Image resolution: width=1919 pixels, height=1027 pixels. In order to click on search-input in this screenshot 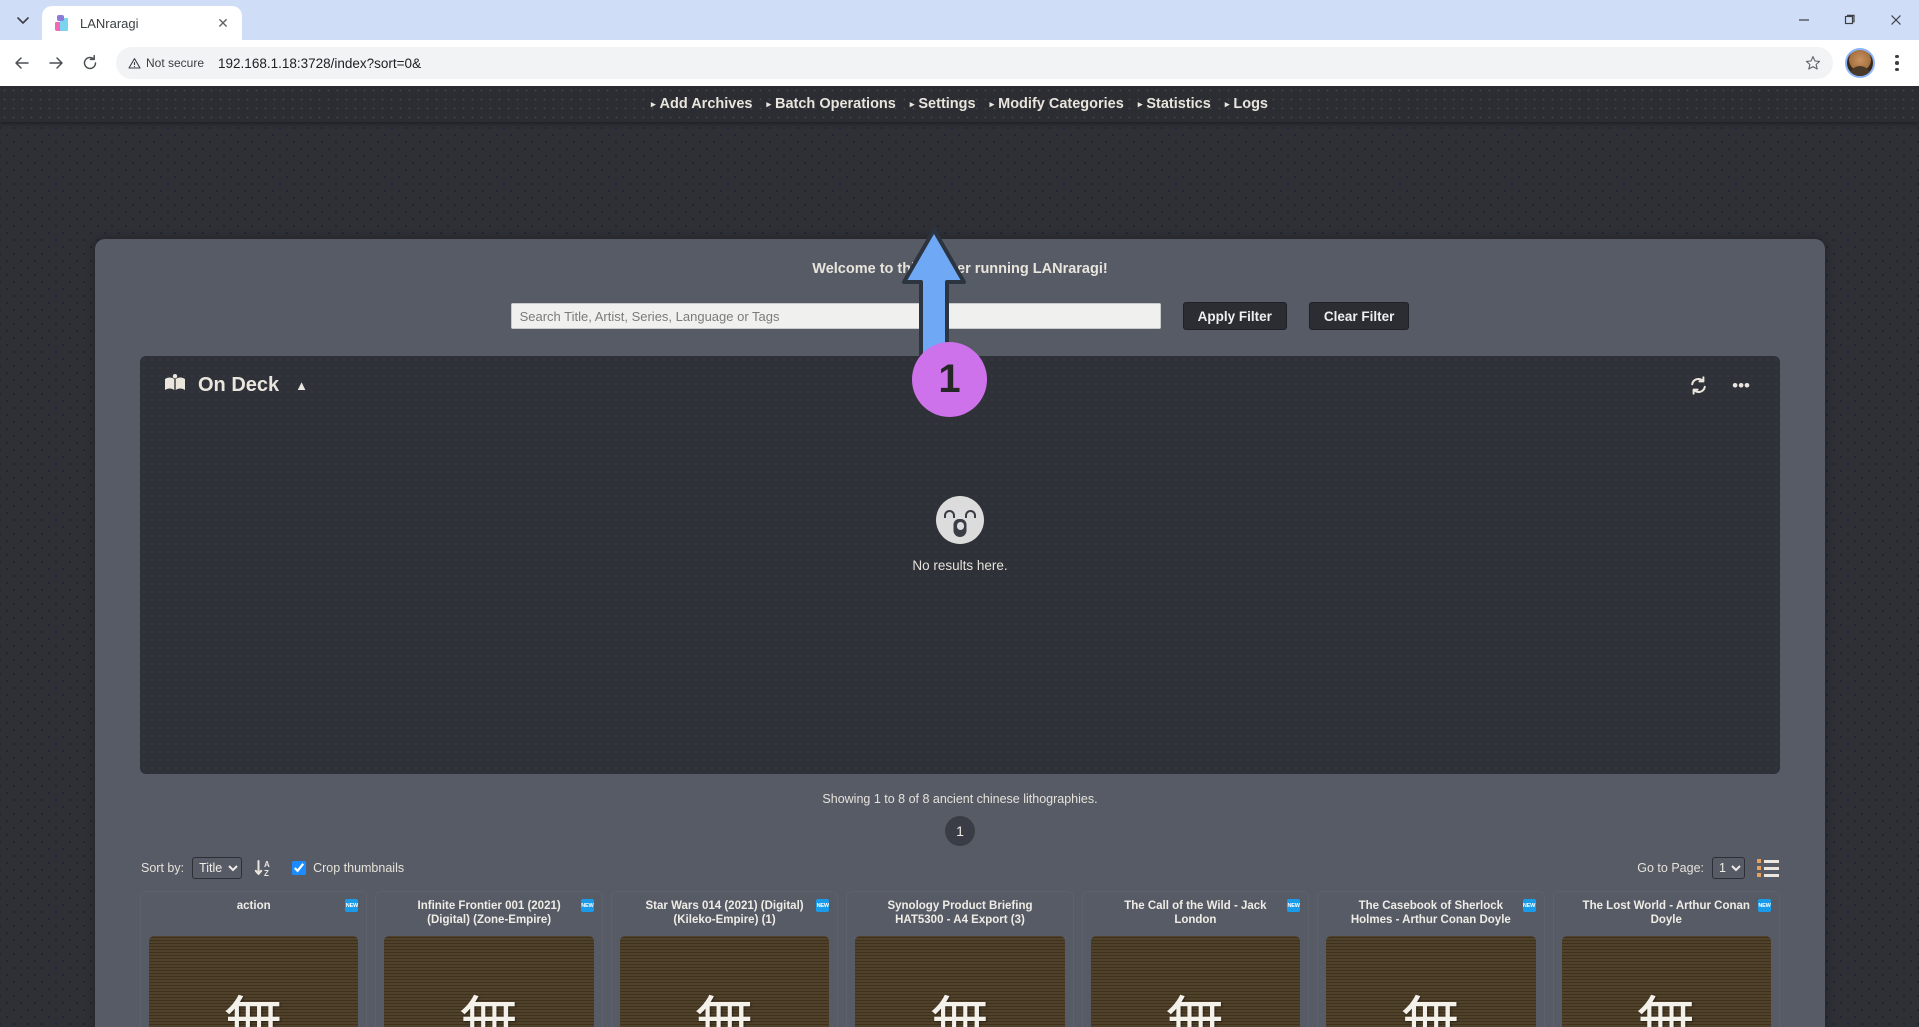, I will do `click(835, 316)`.